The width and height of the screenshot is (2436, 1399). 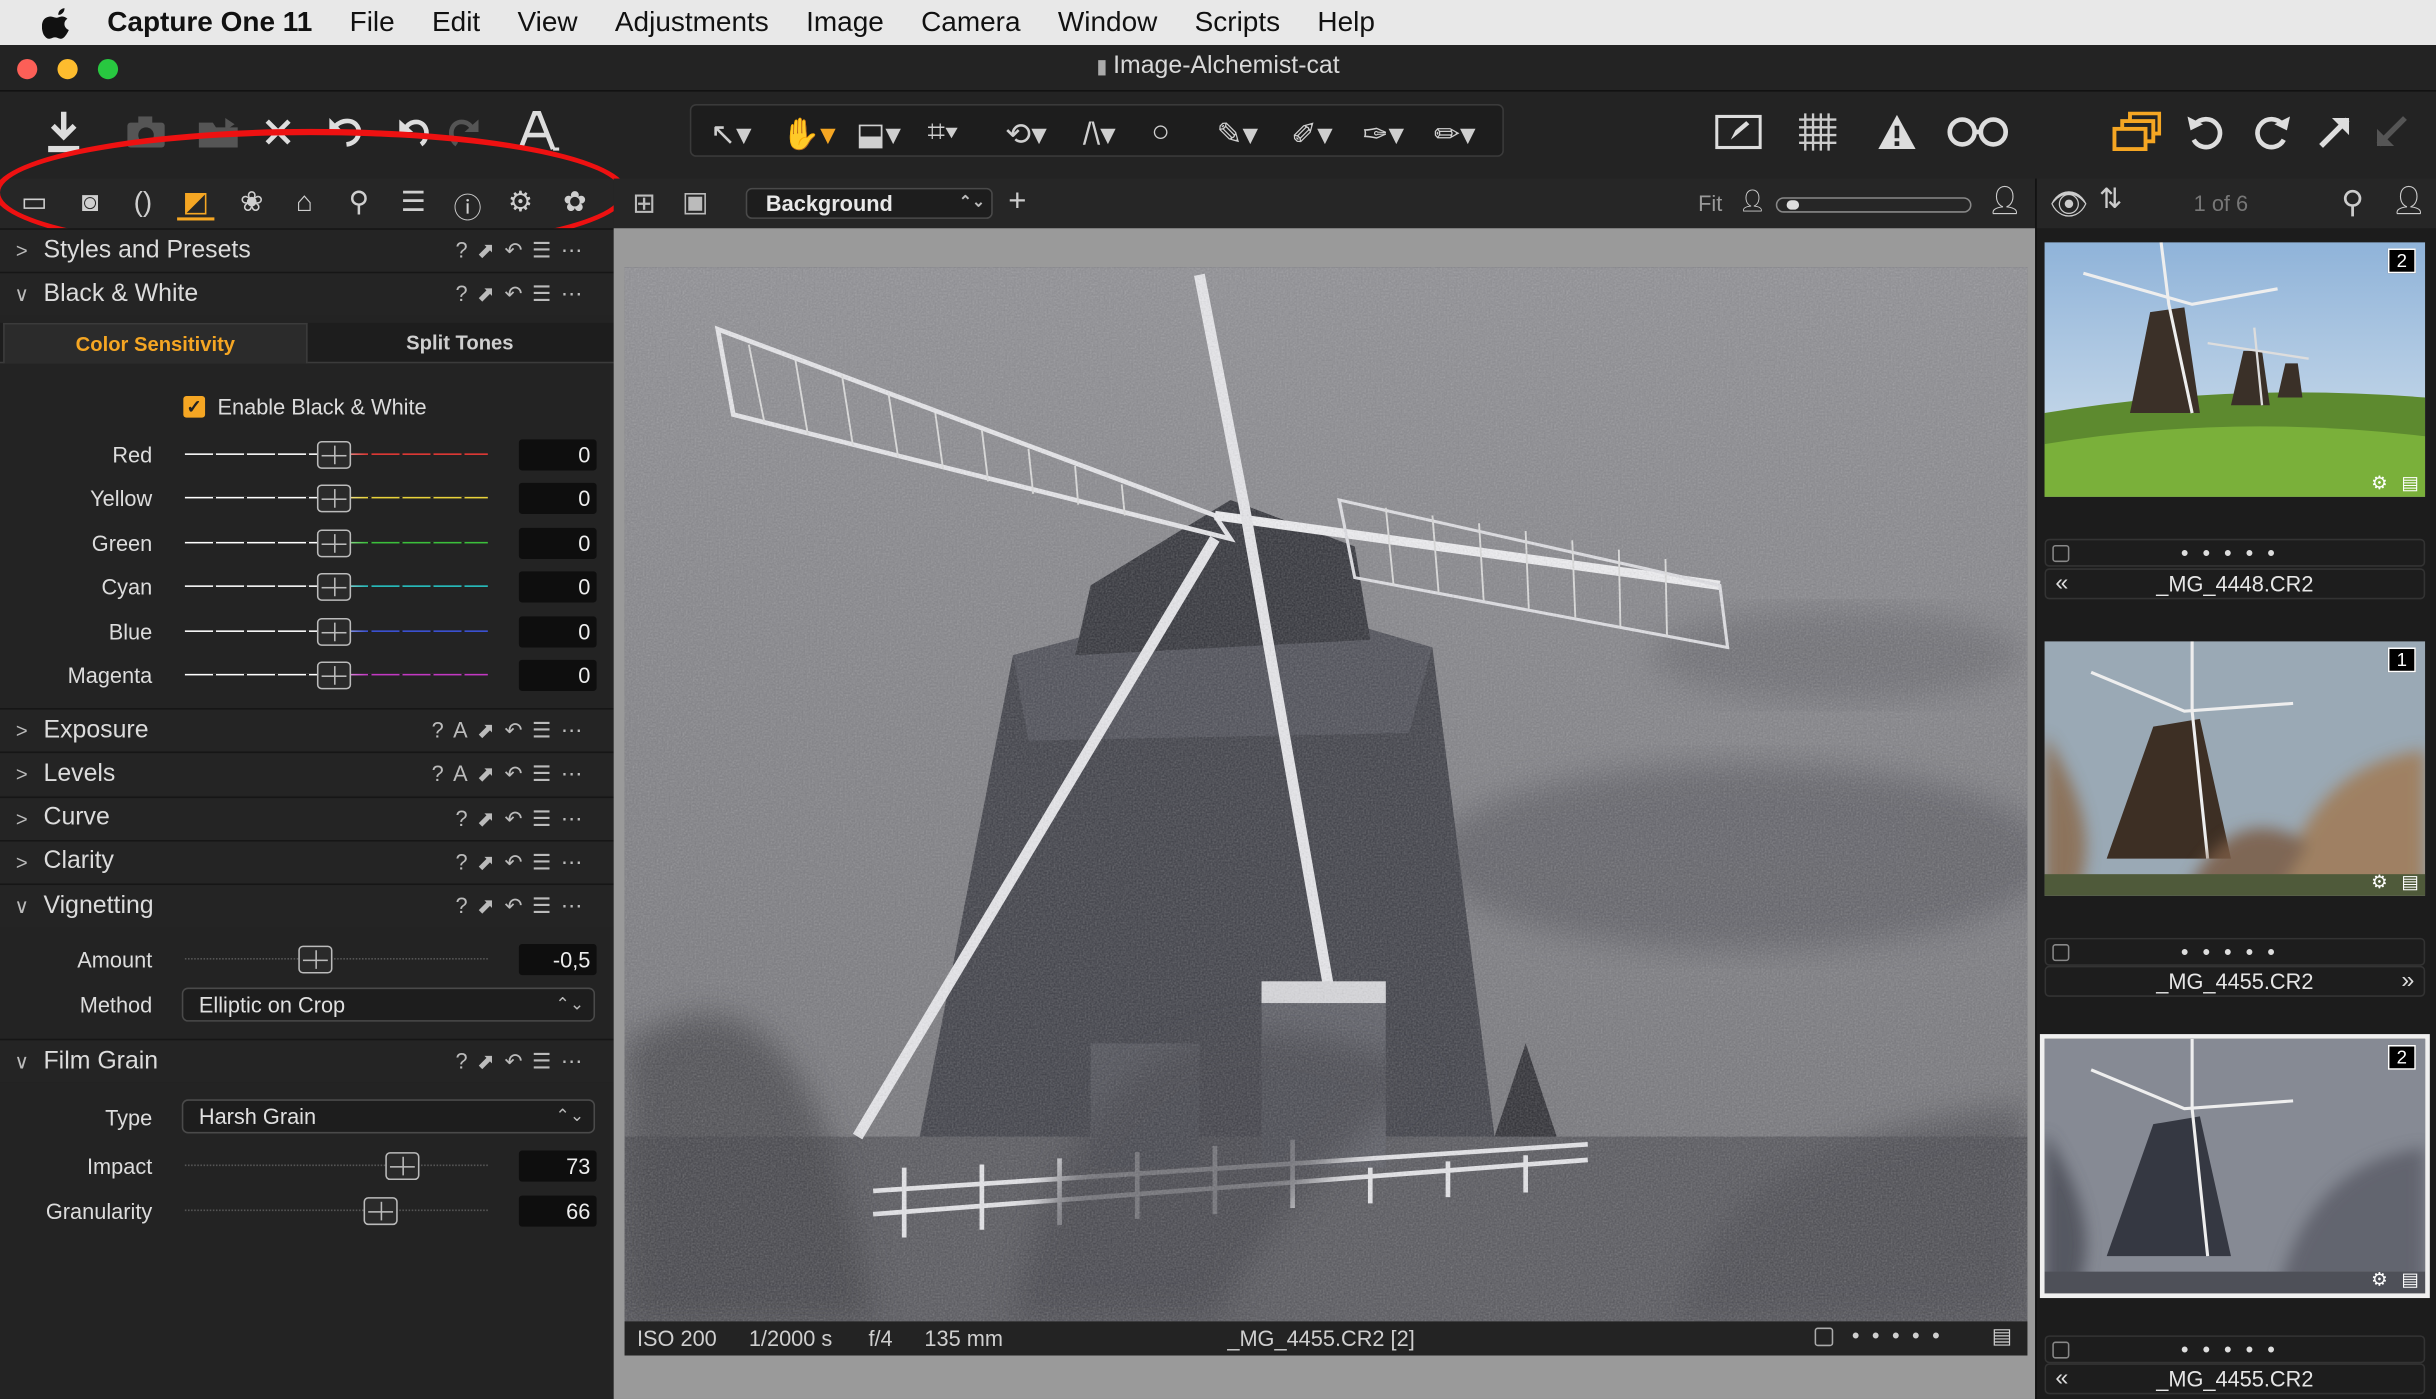 I want to click on redo-icon, so click(x=464, y=132).